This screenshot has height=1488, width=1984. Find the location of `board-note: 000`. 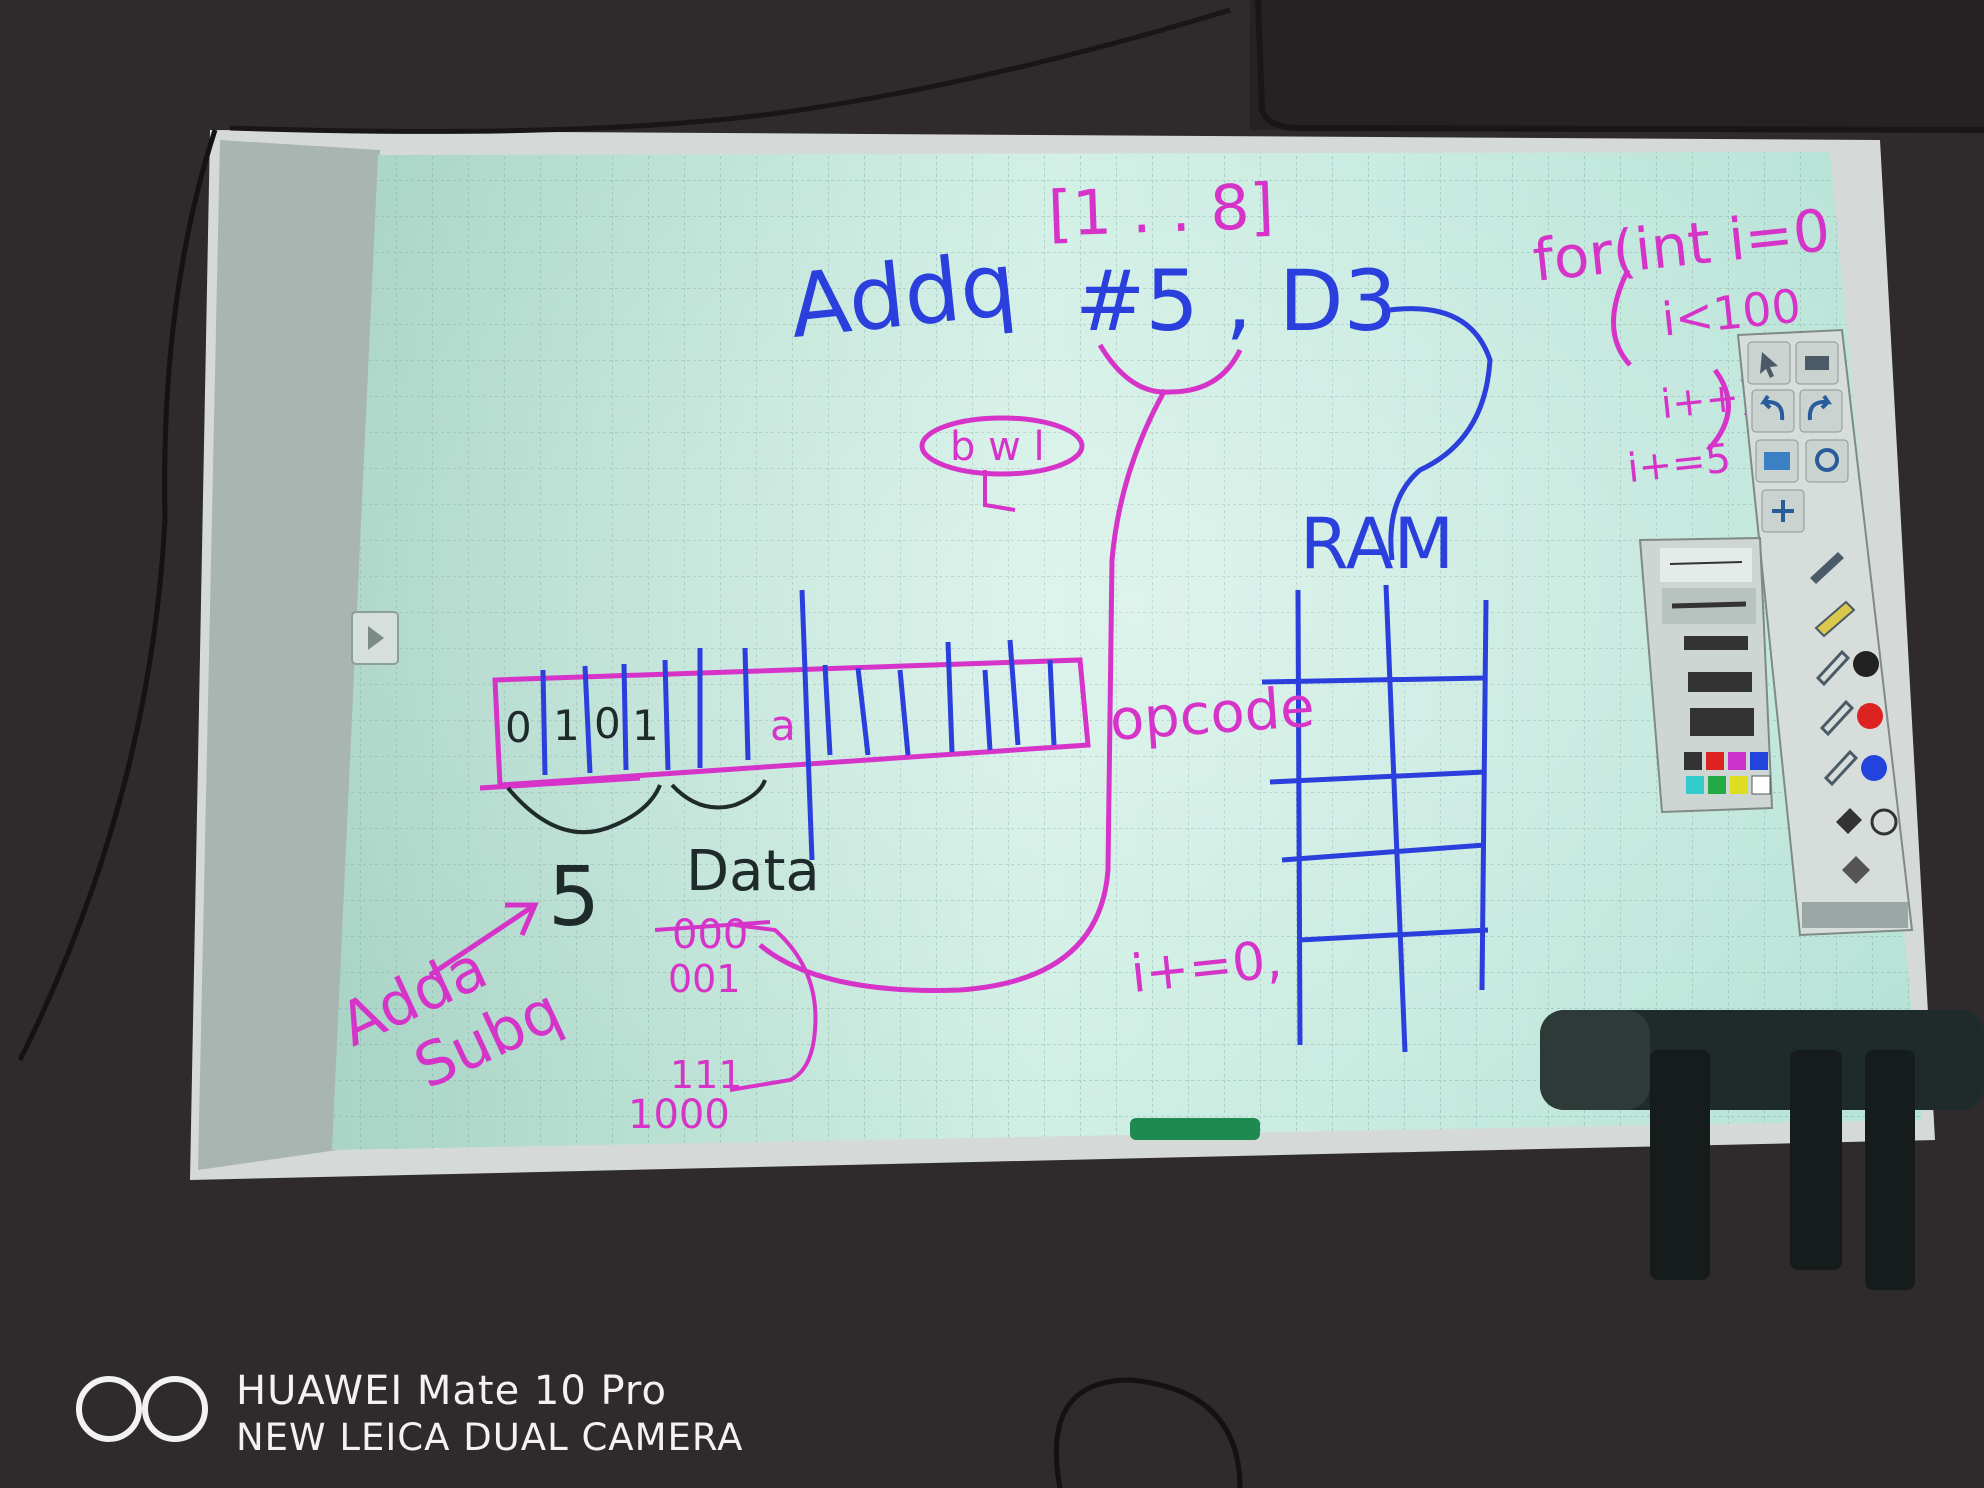

board-note: 000 is located at coordinates (710, 935).